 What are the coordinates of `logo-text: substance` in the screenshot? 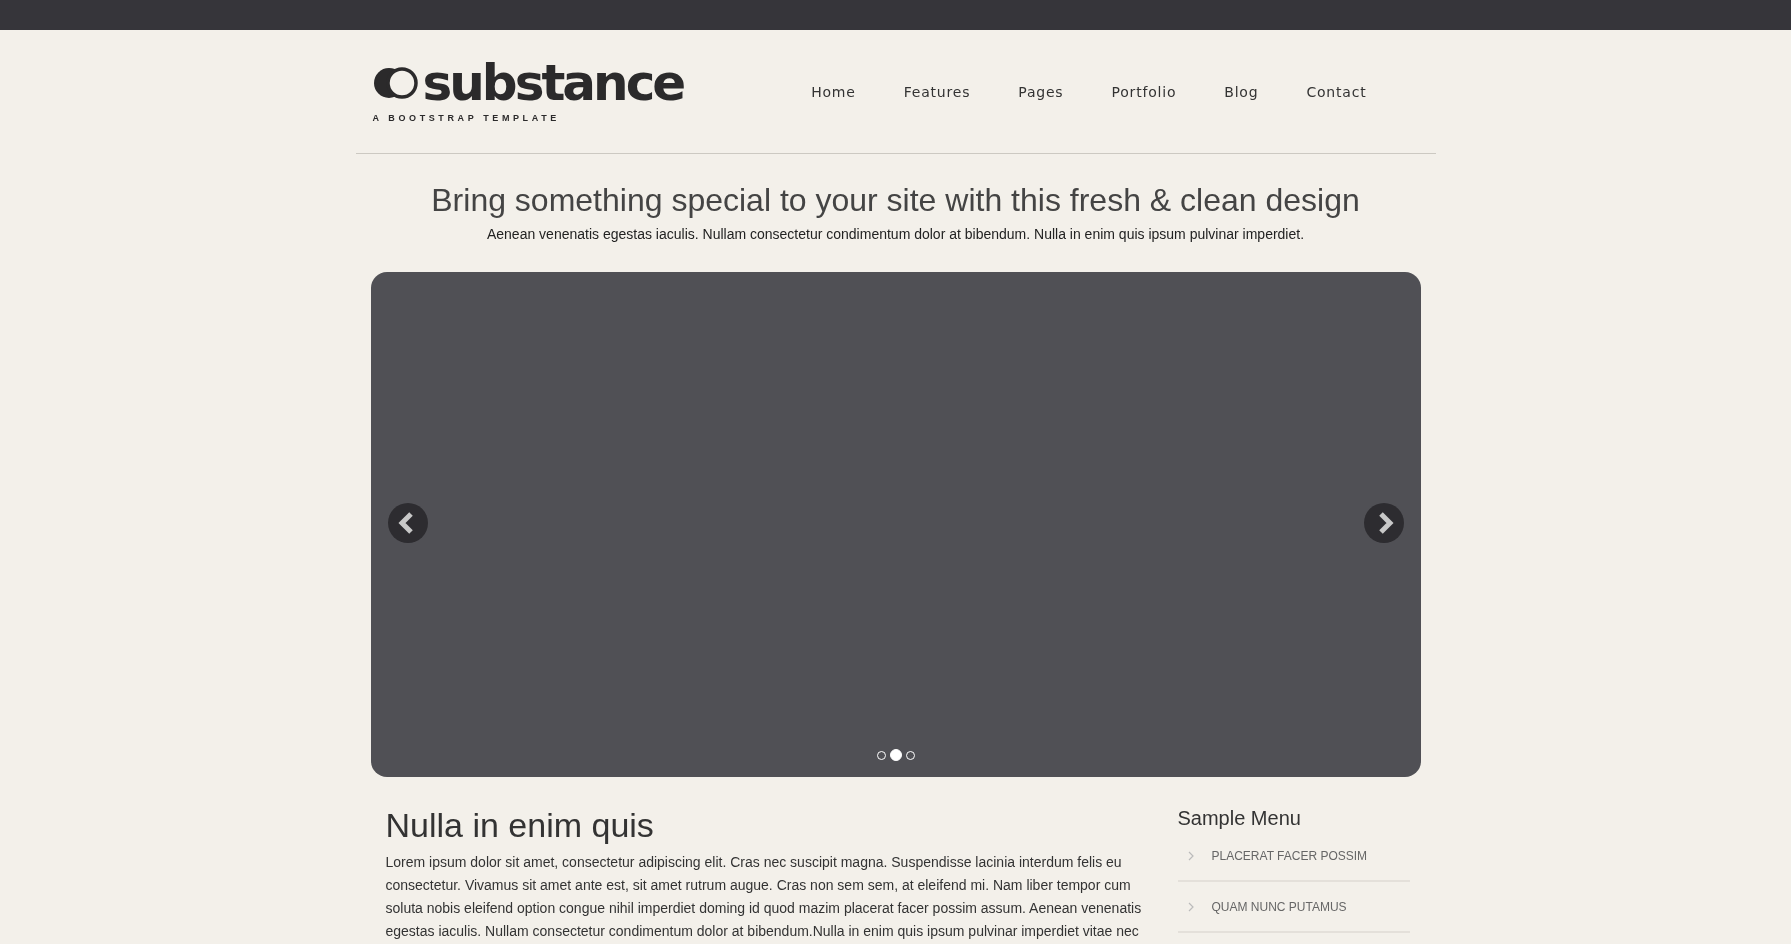 It's located at (553, 82).